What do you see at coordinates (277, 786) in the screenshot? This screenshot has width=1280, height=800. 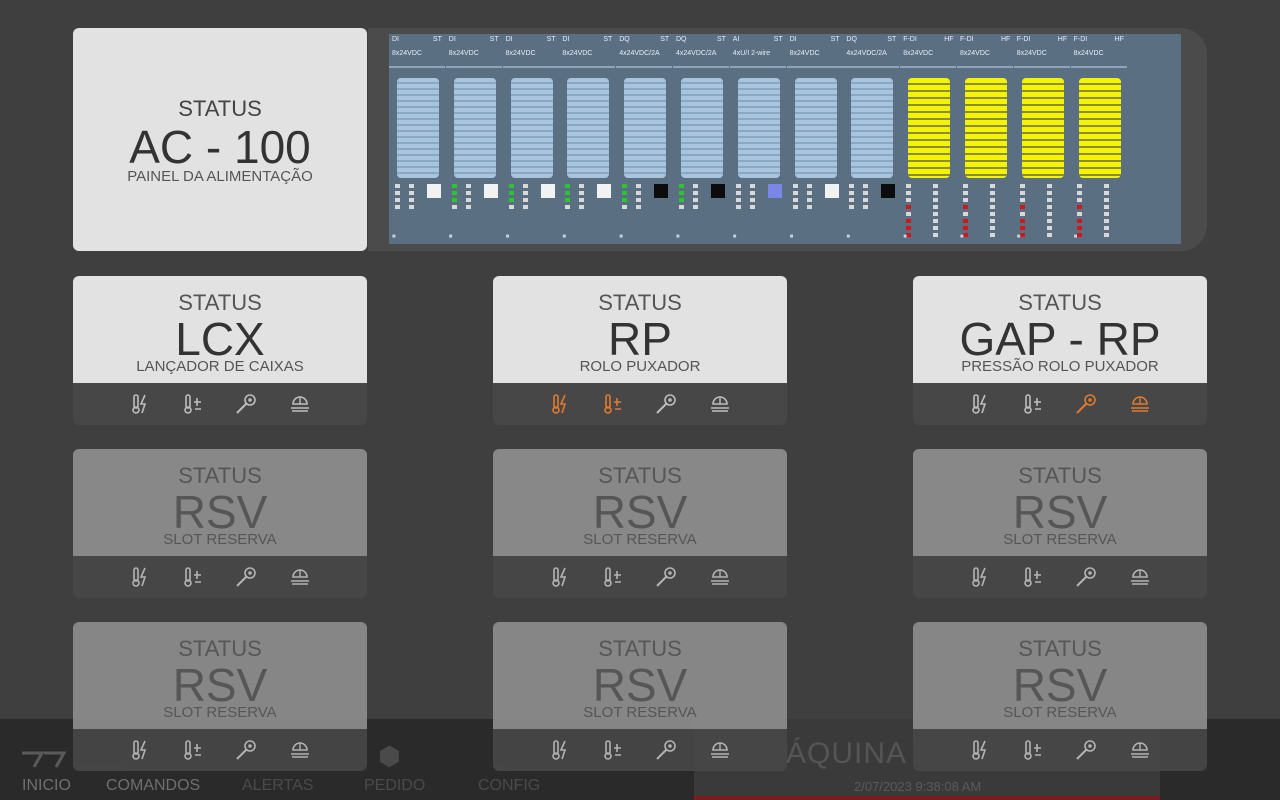 I see `nav-alertas: ALERTAS` at bounding box center [277, 786].